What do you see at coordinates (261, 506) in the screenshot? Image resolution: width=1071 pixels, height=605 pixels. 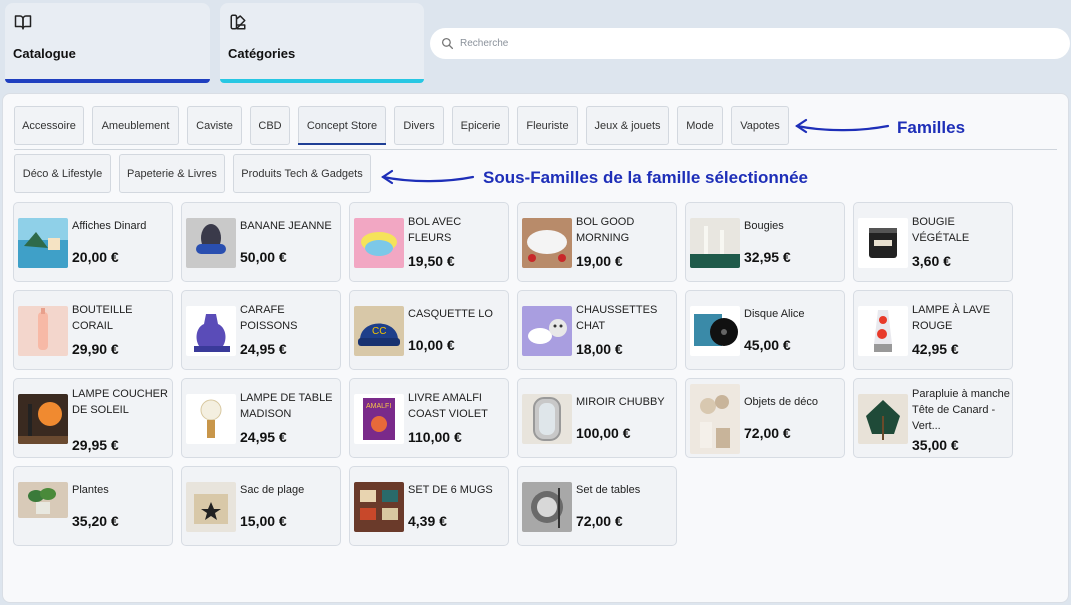 I see `product-card: Sac de plage 15,00 €` at bounding box center [261, 506].